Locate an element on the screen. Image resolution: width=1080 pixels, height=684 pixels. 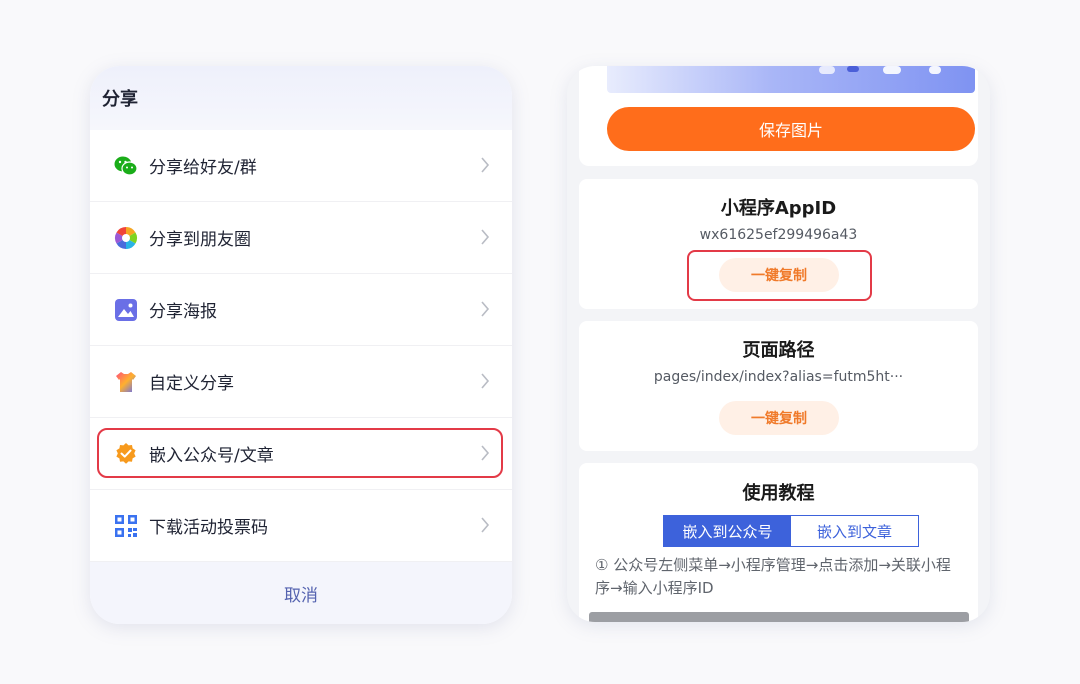
verified-badge-icon is located at coordinates (126, 454).